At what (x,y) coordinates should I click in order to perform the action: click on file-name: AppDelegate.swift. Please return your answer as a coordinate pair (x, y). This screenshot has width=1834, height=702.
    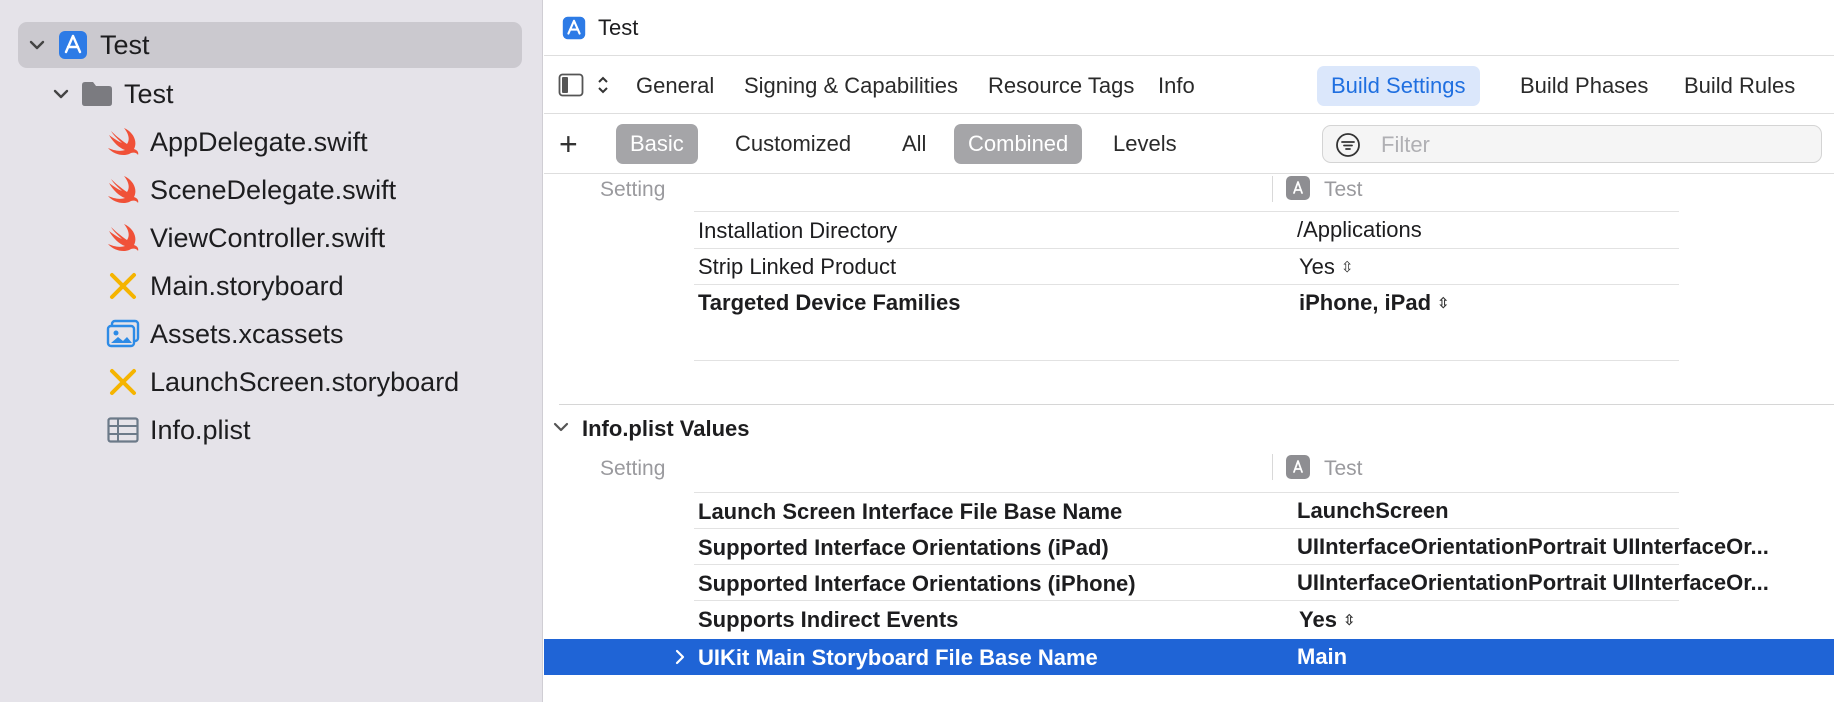
    Looking at the image, I should click on (259, 141).